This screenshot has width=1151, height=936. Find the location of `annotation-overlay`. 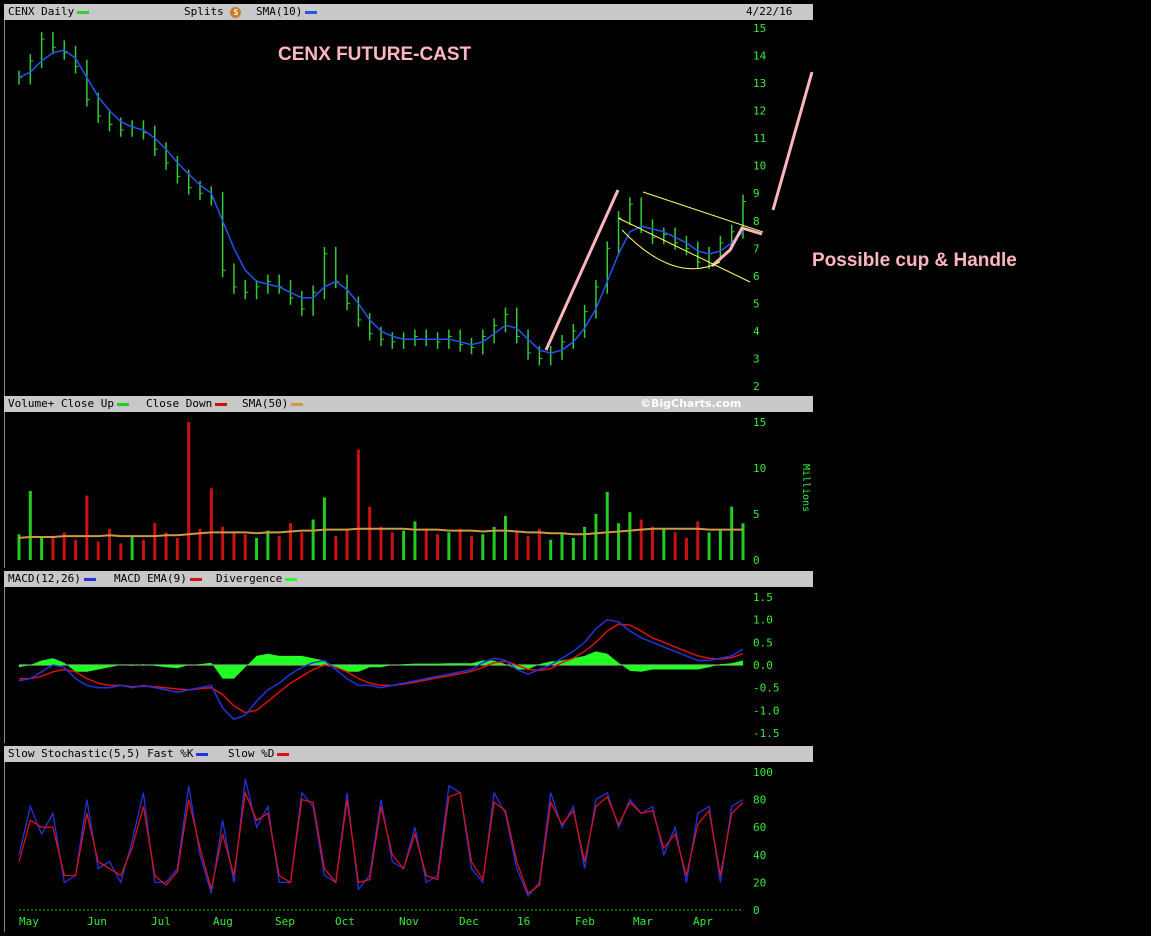

annotation-overlay is located at coordinates (679, 211).